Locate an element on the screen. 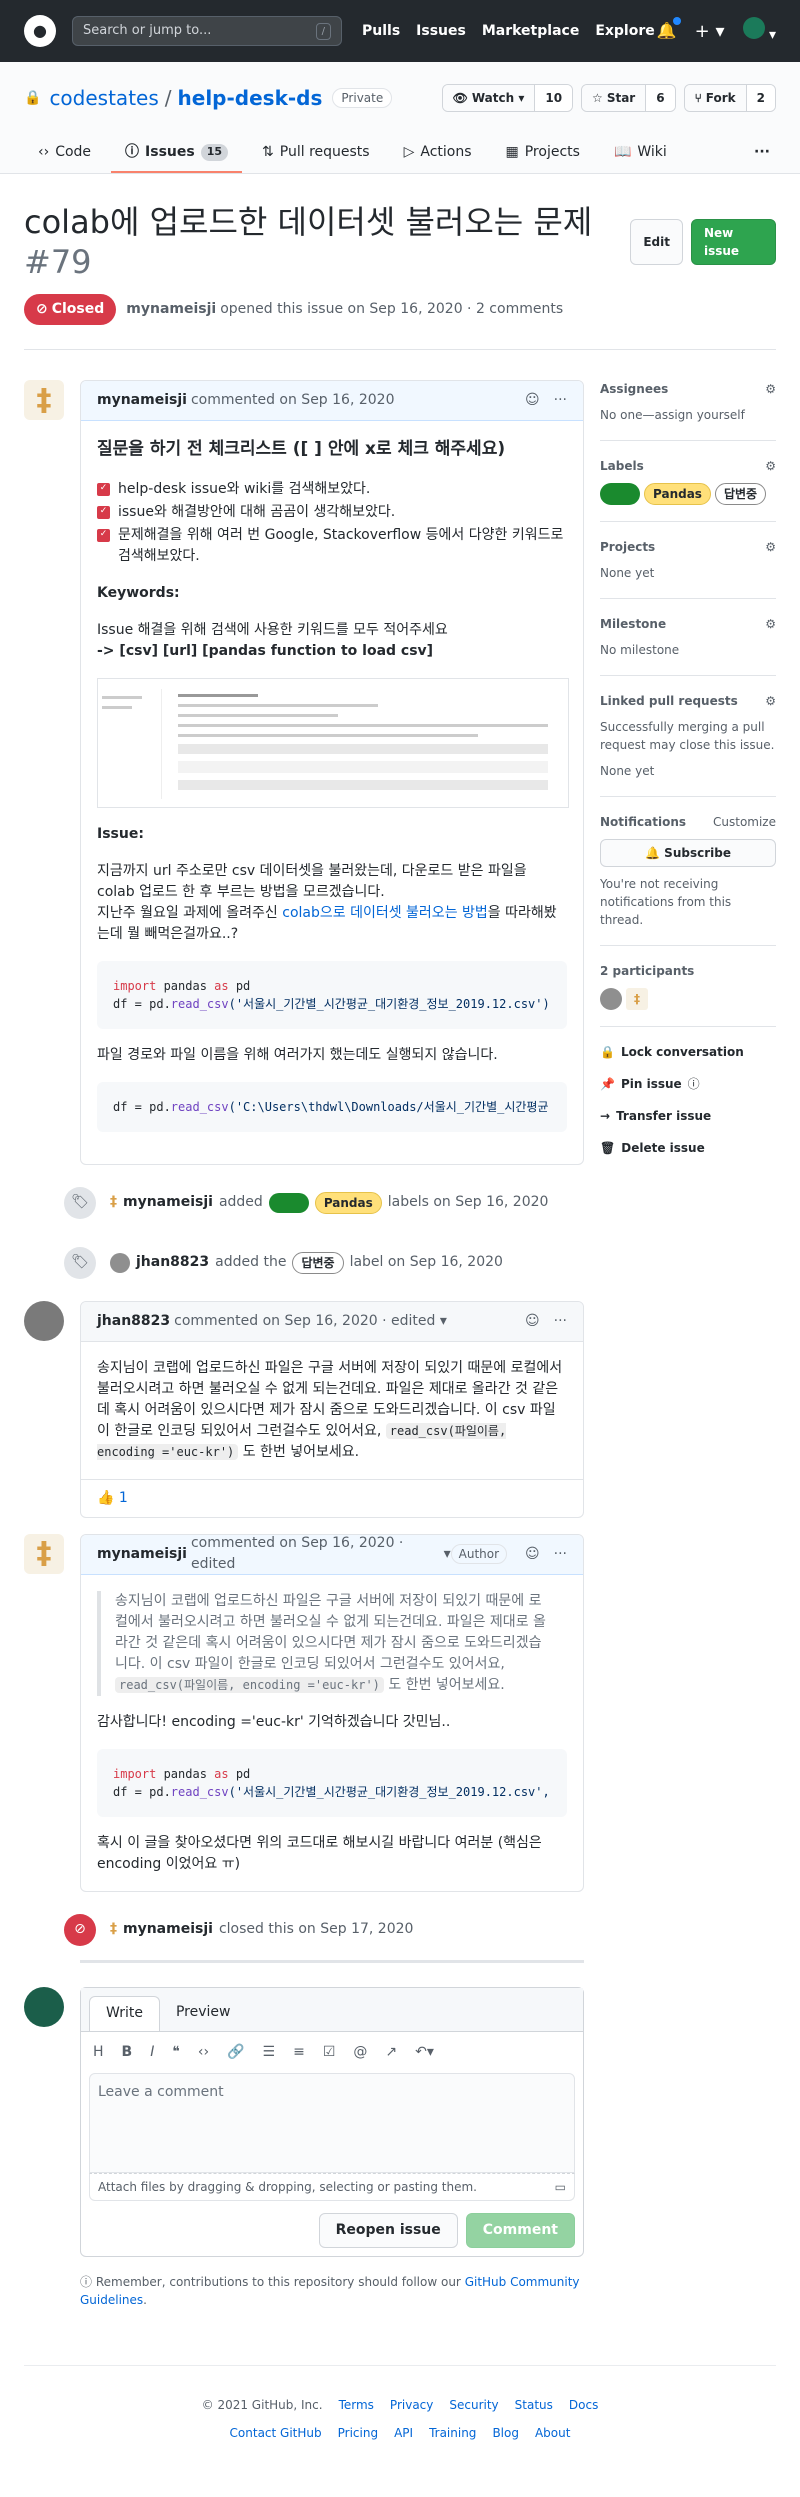 The width and height of the screenshot is (800, 2497). star-count: 6 is located at coordinates (660, 98).